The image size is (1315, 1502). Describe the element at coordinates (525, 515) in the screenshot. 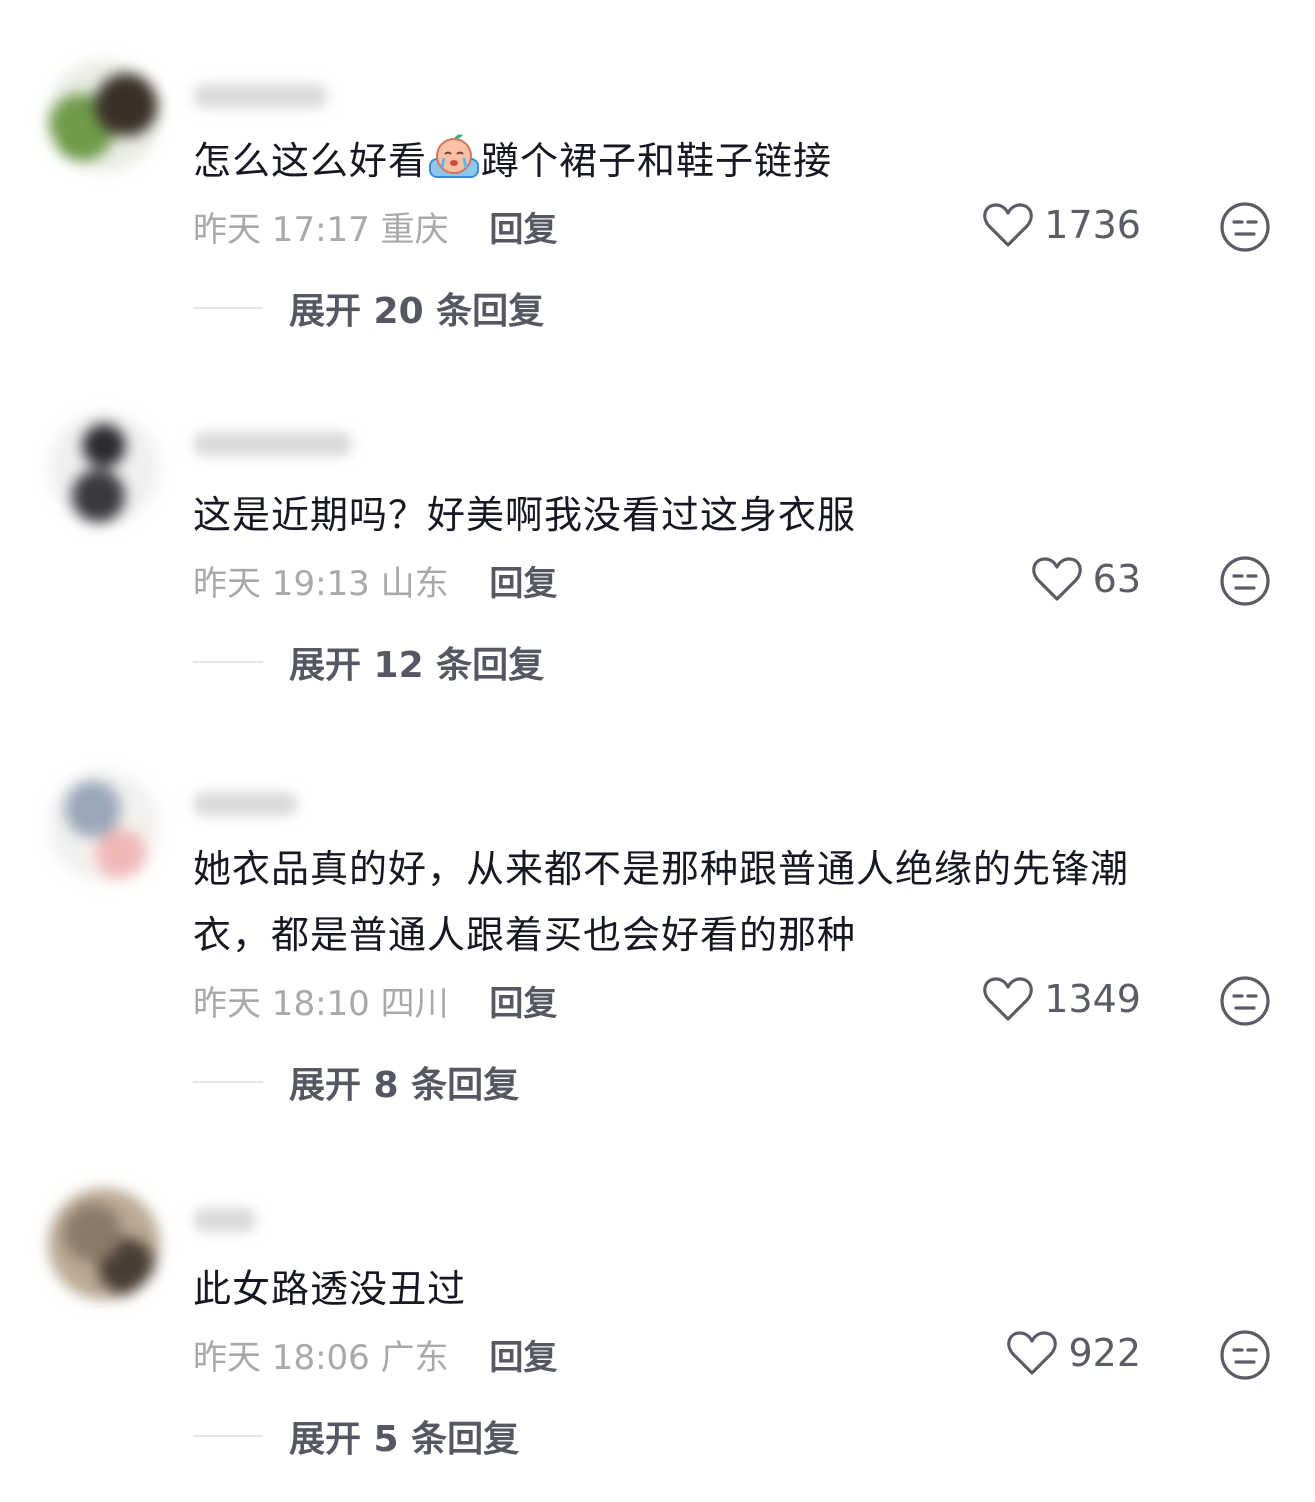

I see `comment-text: 这是近期吗？好美啊我没看过这身衣服` at that location.